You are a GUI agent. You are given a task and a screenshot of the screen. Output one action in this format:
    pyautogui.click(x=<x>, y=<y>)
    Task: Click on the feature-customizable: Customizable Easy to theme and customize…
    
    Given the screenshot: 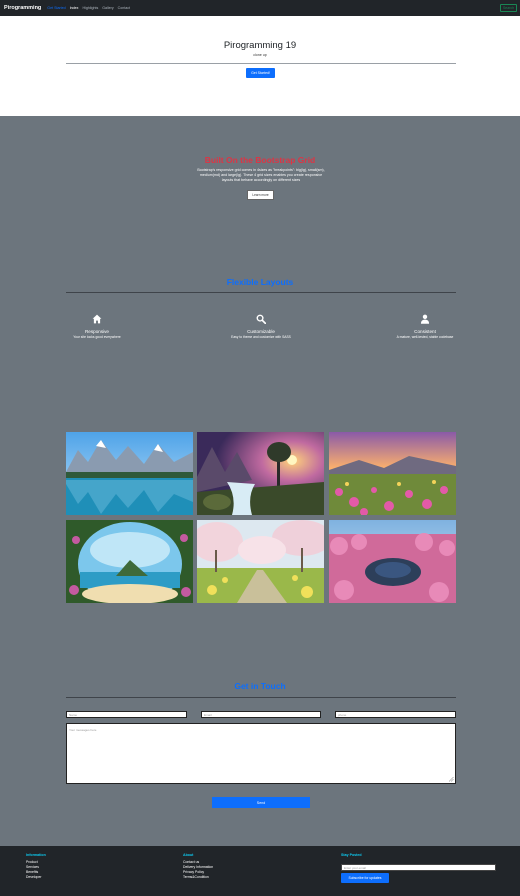 What is the action you would take?
    pyautogui.click(x=261, y=326)
    